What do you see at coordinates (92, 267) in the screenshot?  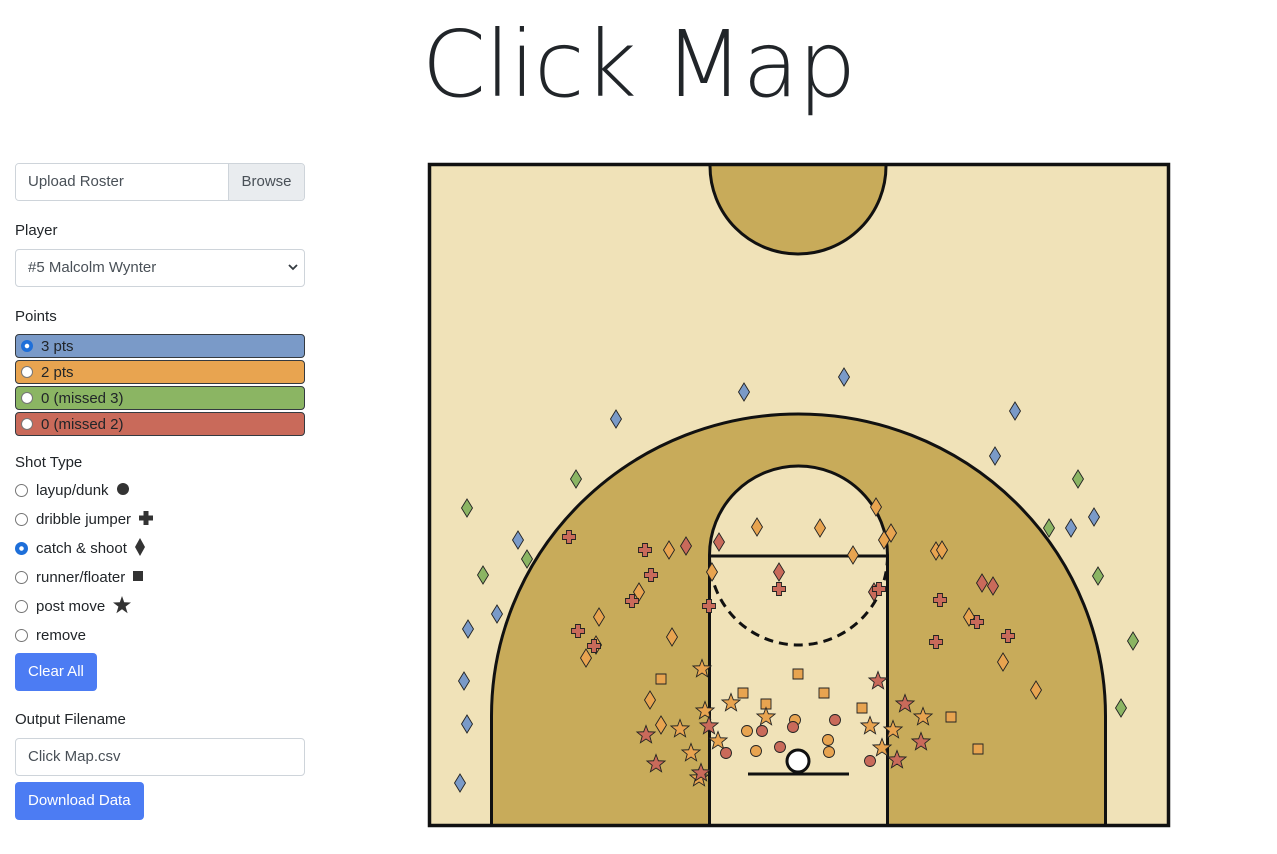 I see `player-select-value: #5 Malcolm Wynter` at bounding box center [92, 267].